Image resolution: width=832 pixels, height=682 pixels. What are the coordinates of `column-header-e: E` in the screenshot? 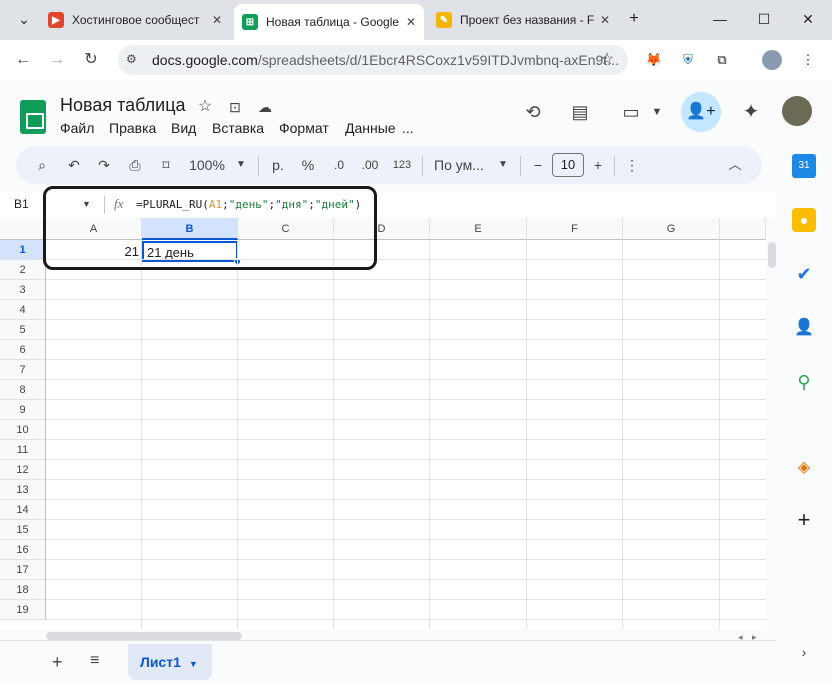 It's located at (478, 229).